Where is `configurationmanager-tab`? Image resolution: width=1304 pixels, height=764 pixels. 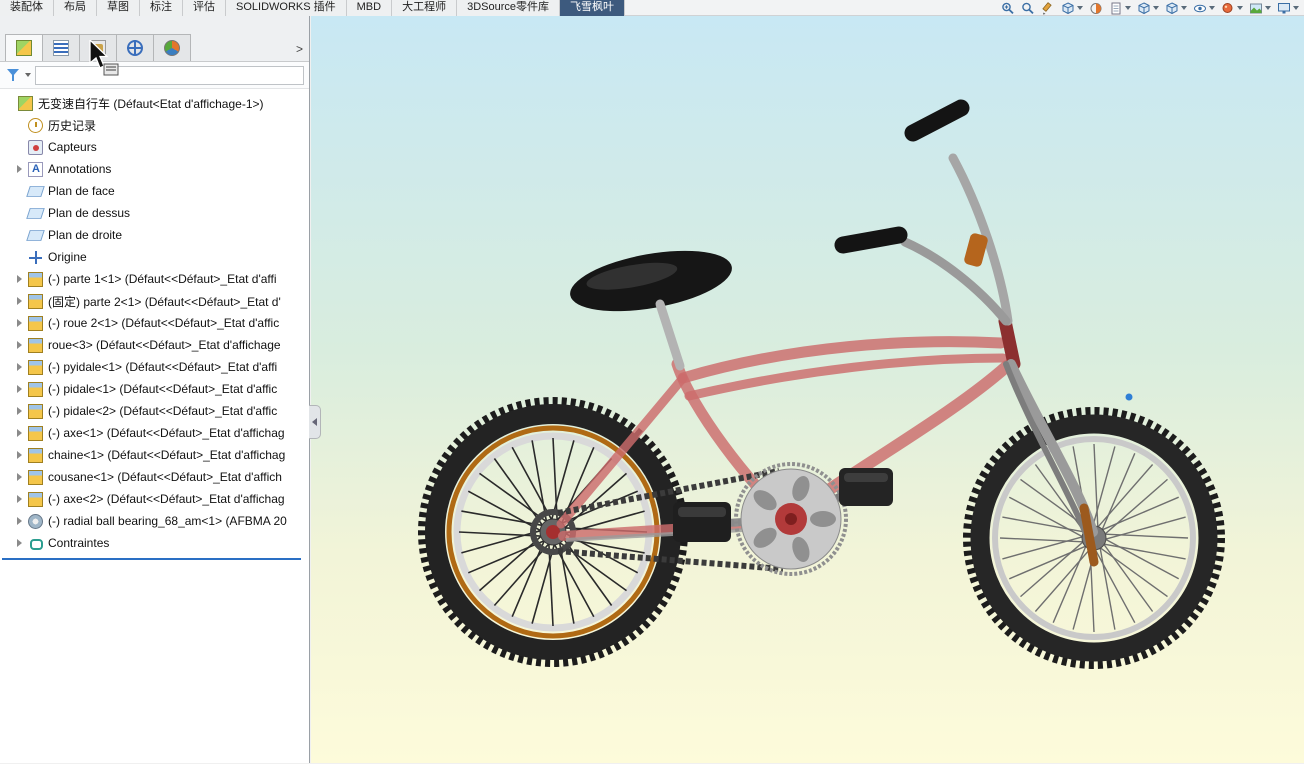
configurationmanager-tab is located at coordinates (98, 47).